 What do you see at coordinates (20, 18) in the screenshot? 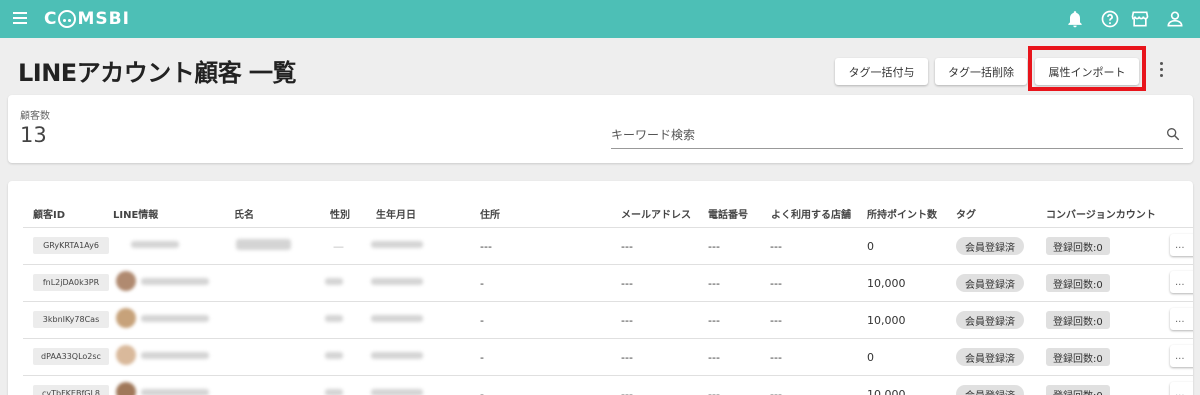
I see `menu-icon` at bounding box center [20, 18].